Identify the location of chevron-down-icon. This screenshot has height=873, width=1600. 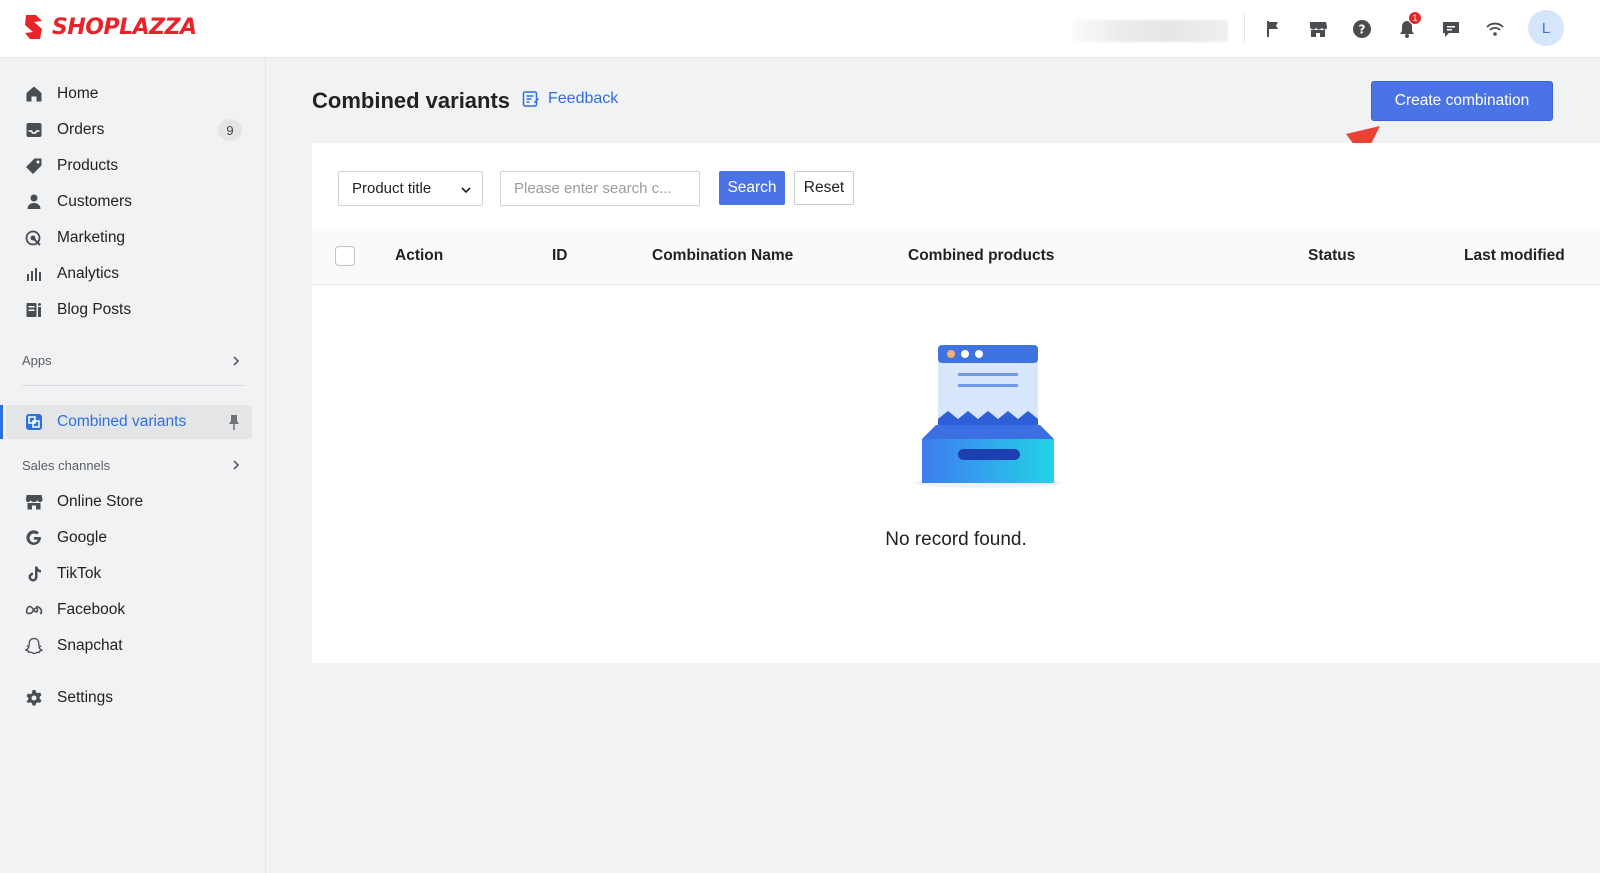
(466, 190).